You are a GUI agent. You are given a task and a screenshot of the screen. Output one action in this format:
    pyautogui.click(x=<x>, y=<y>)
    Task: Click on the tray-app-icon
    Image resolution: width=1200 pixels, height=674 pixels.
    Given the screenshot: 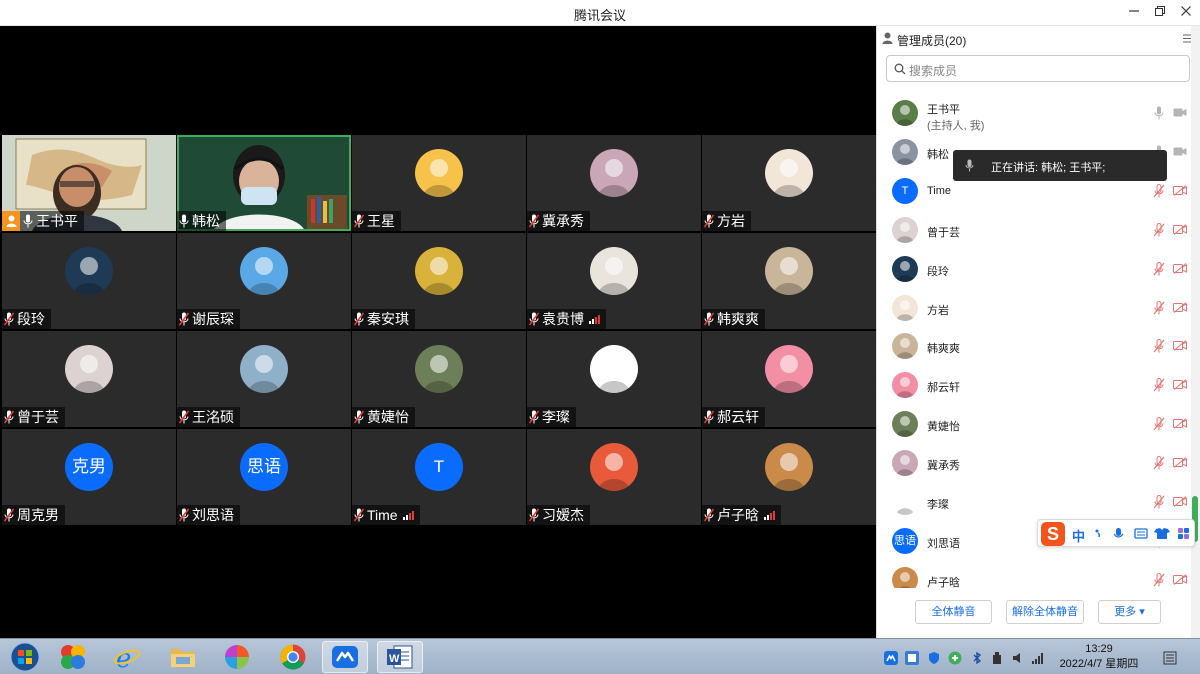 What is the action you would take?
    pyautogui.click(x=912, y=658)
    